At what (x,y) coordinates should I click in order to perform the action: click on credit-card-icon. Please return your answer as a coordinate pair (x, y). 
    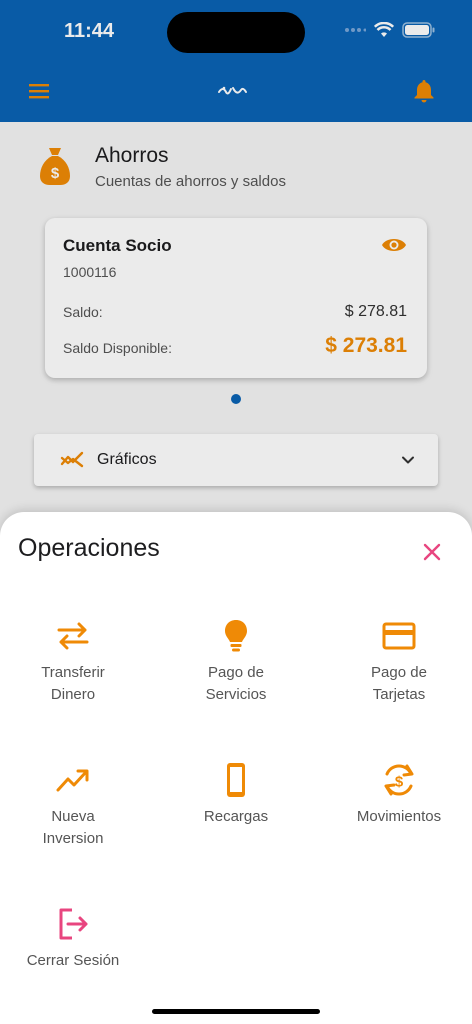
    Looking at the image, I should click on (399, 636).